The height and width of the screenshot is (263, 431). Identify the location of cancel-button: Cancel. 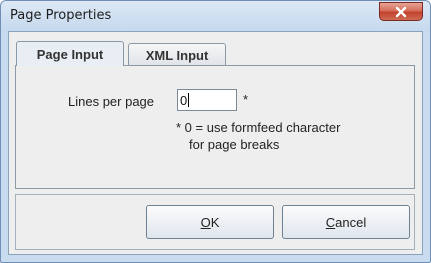
(346, 222).